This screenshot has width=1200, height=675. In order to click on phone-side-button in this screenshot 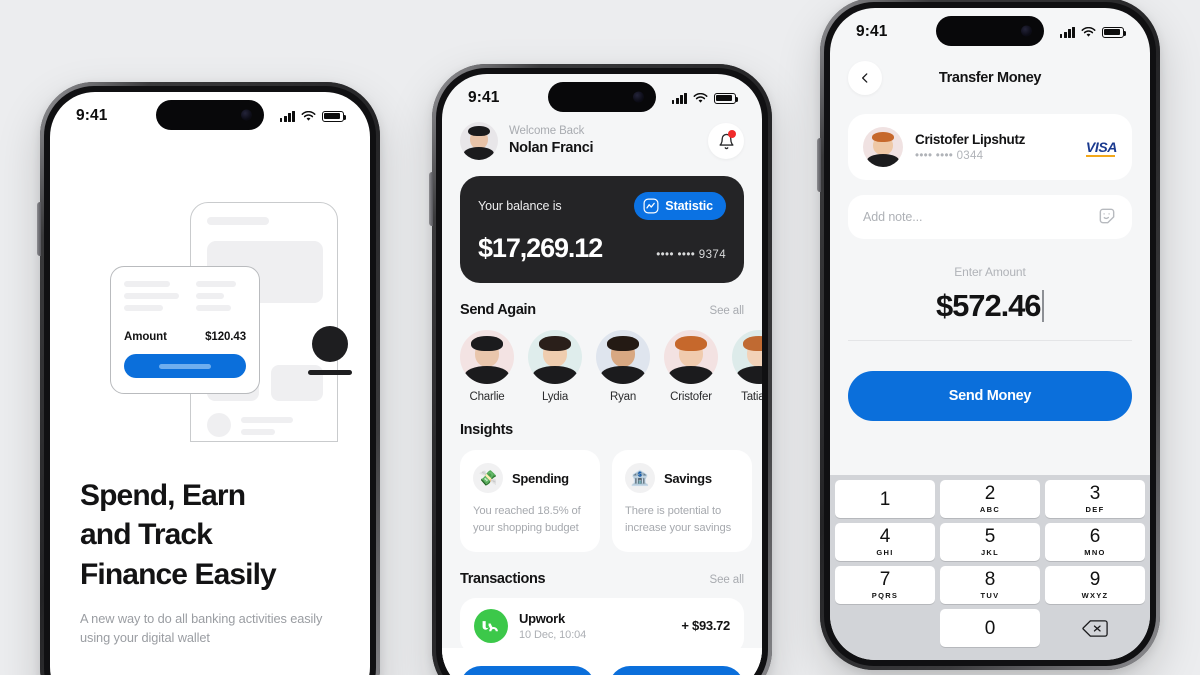, I will do `click(39, 229)`.